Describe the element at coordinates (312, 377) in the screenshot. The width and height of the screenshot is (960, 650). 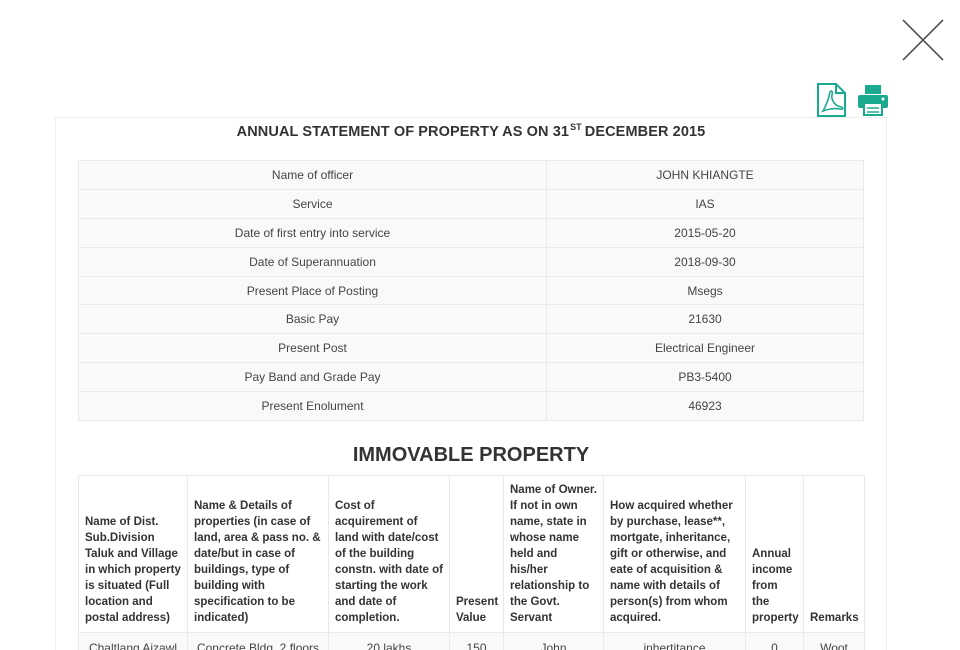
I see `detail-label: Pay Band and Grade Pay` at that location.